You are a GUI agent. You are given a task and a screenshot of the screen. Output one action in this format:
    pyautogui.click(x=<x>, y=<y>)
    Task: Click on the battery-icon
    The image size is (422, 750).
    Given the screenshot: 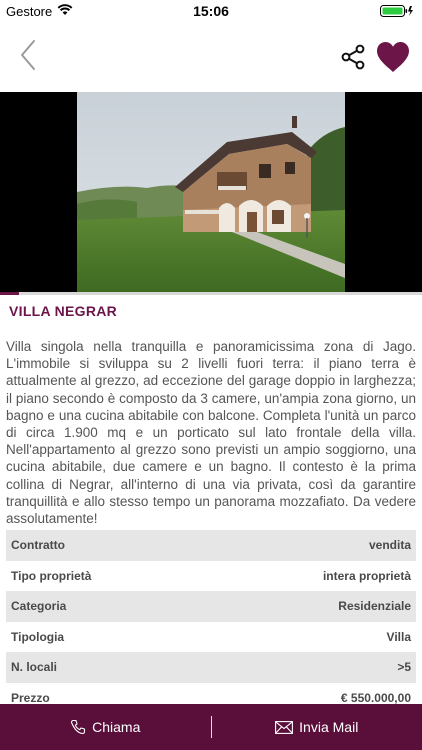 What is the action you would take?
    pyautogui.click(x=397, y=12)
    